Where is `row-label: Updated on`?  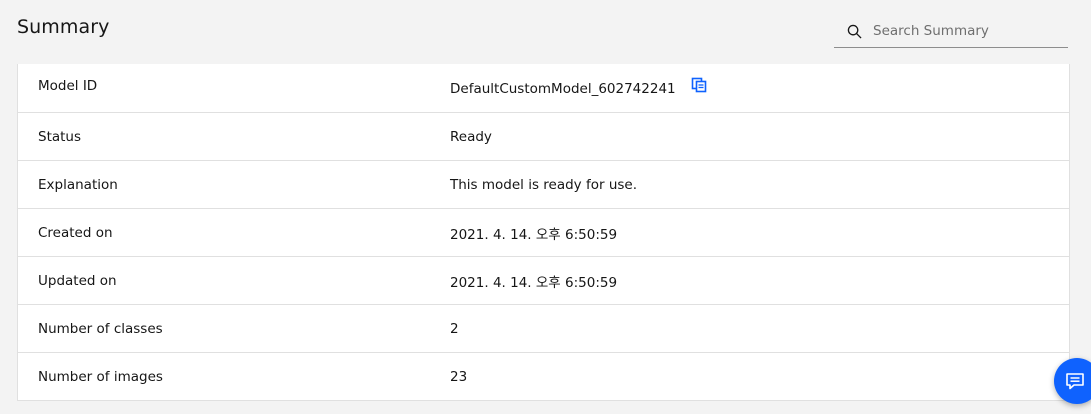
row-label: Updated on is located at coordinates (77, 280).